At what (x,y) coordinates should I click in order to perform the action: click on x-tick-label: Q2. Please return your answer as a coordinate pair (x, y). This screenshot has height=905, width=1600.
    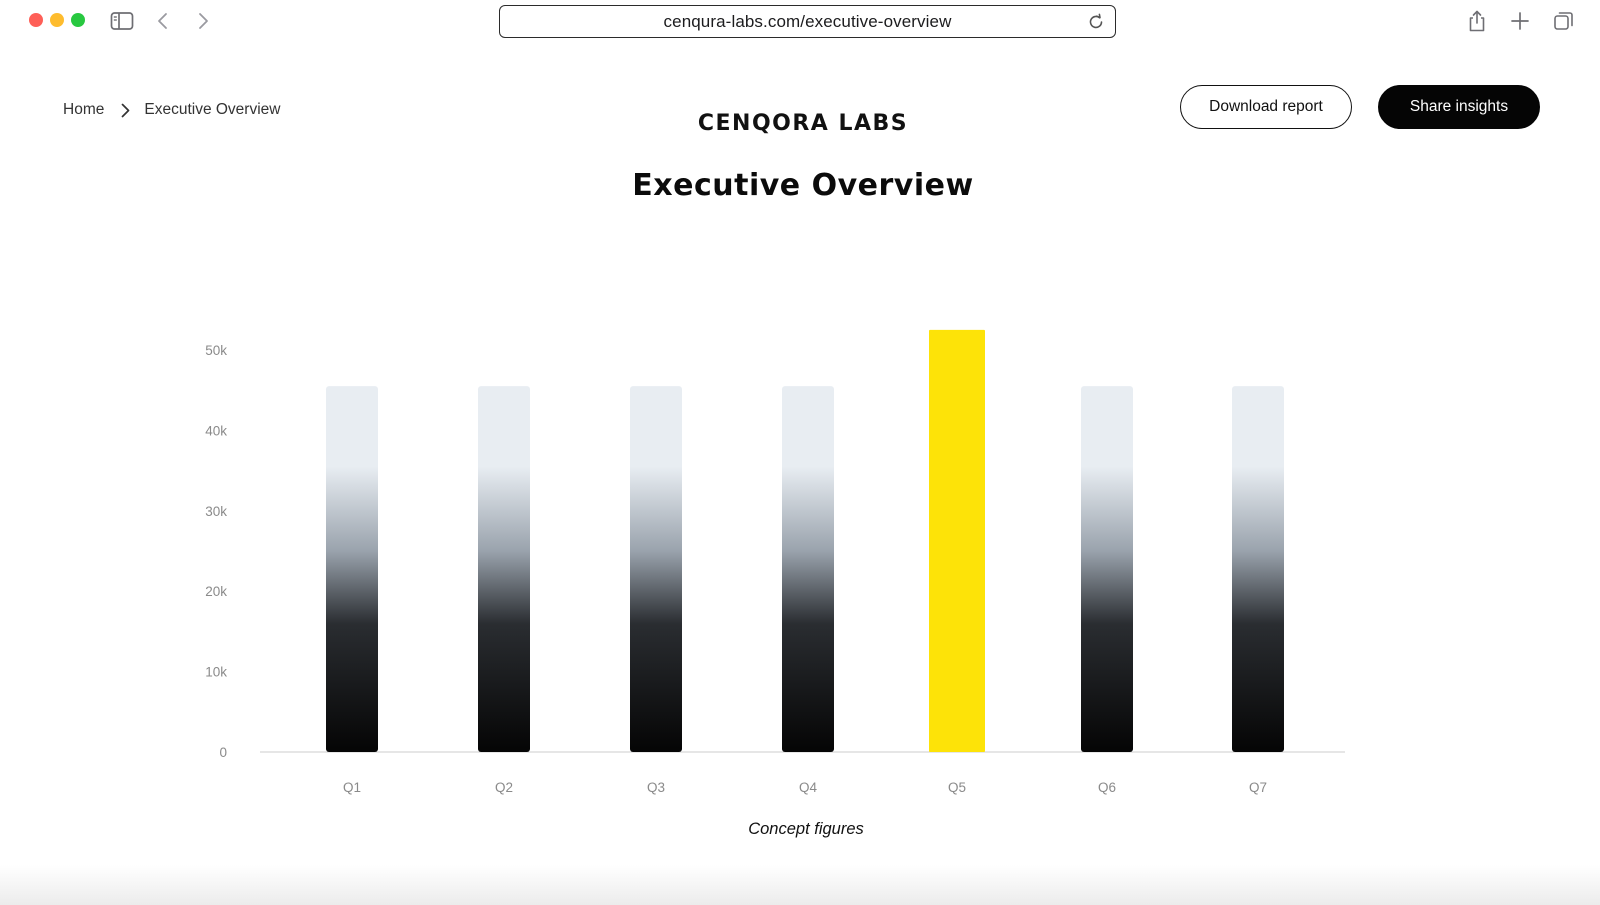
    Looking at the image, I should click on (504, 787).